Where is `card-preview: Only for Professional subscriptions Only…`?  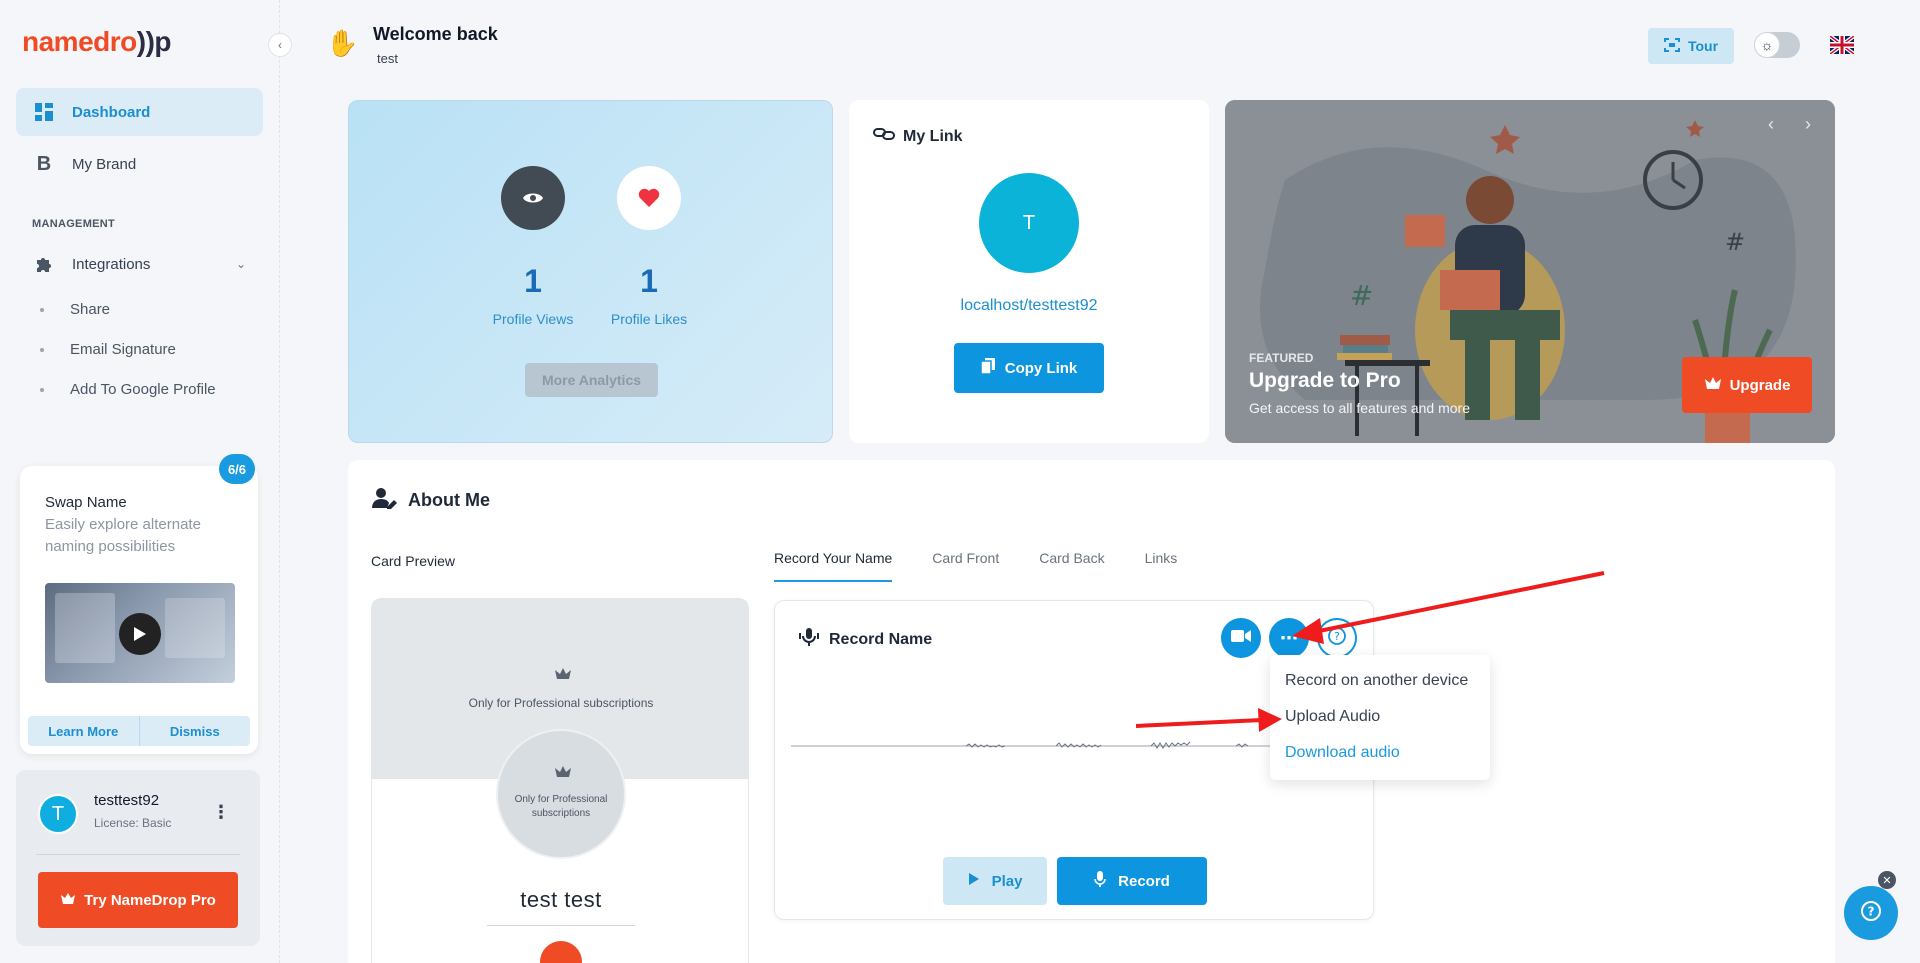
card-preview: Only for Professional subscriptions Only… is located at coordinates (560, 780).